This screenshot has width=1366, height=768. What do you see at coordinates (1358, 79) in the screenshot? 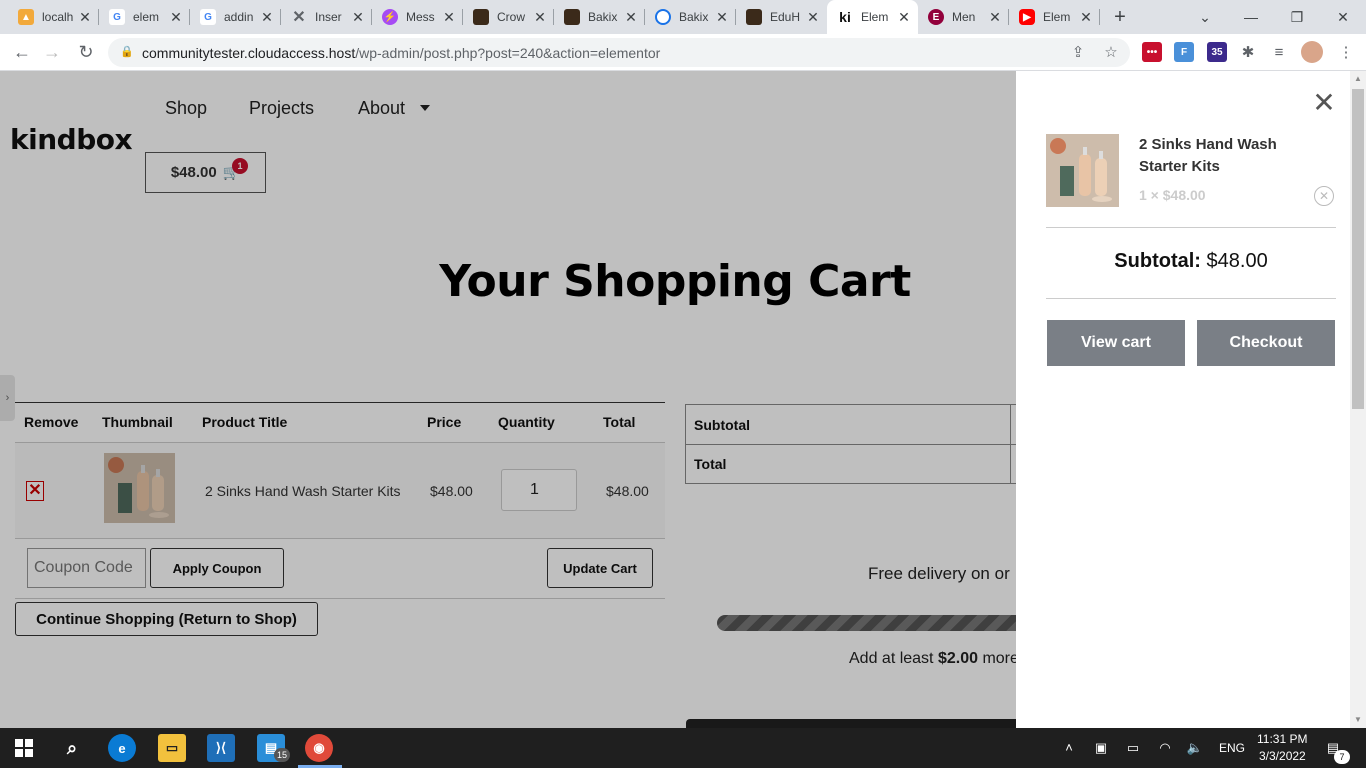
I see `scroll-up-icon: ▲` at bounding box center [1358, 79].